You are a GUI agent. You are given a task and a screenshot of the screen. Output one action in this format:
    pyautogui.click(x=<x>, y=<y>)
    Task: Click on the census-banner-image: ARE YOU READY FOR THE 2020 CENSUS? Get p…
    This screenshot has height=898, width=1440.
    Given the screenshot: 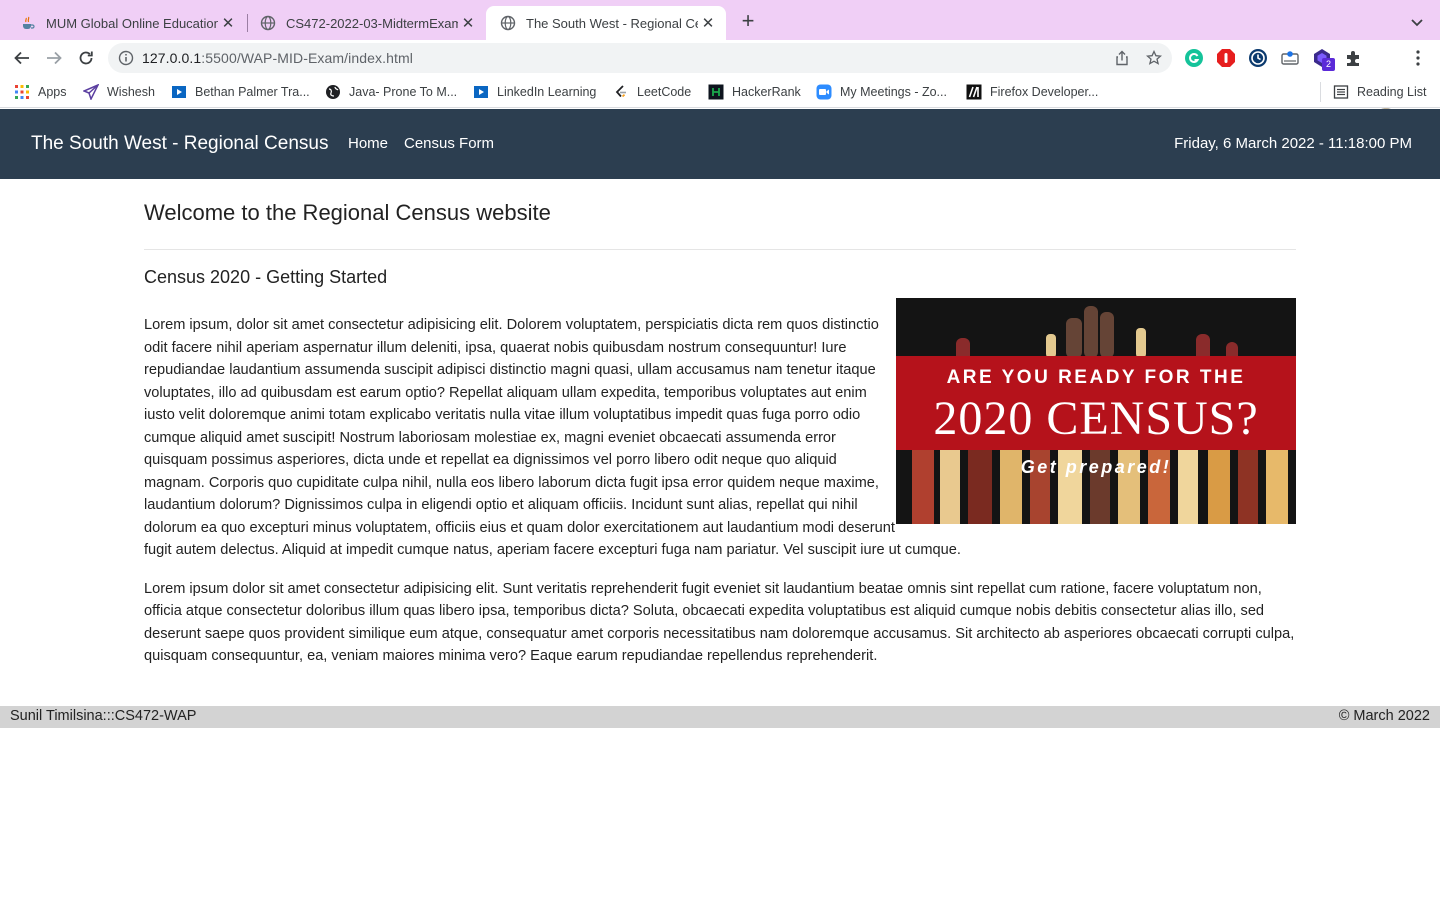 What is the action you would take?
    pyautogui.click(x=1096, y=411)
    